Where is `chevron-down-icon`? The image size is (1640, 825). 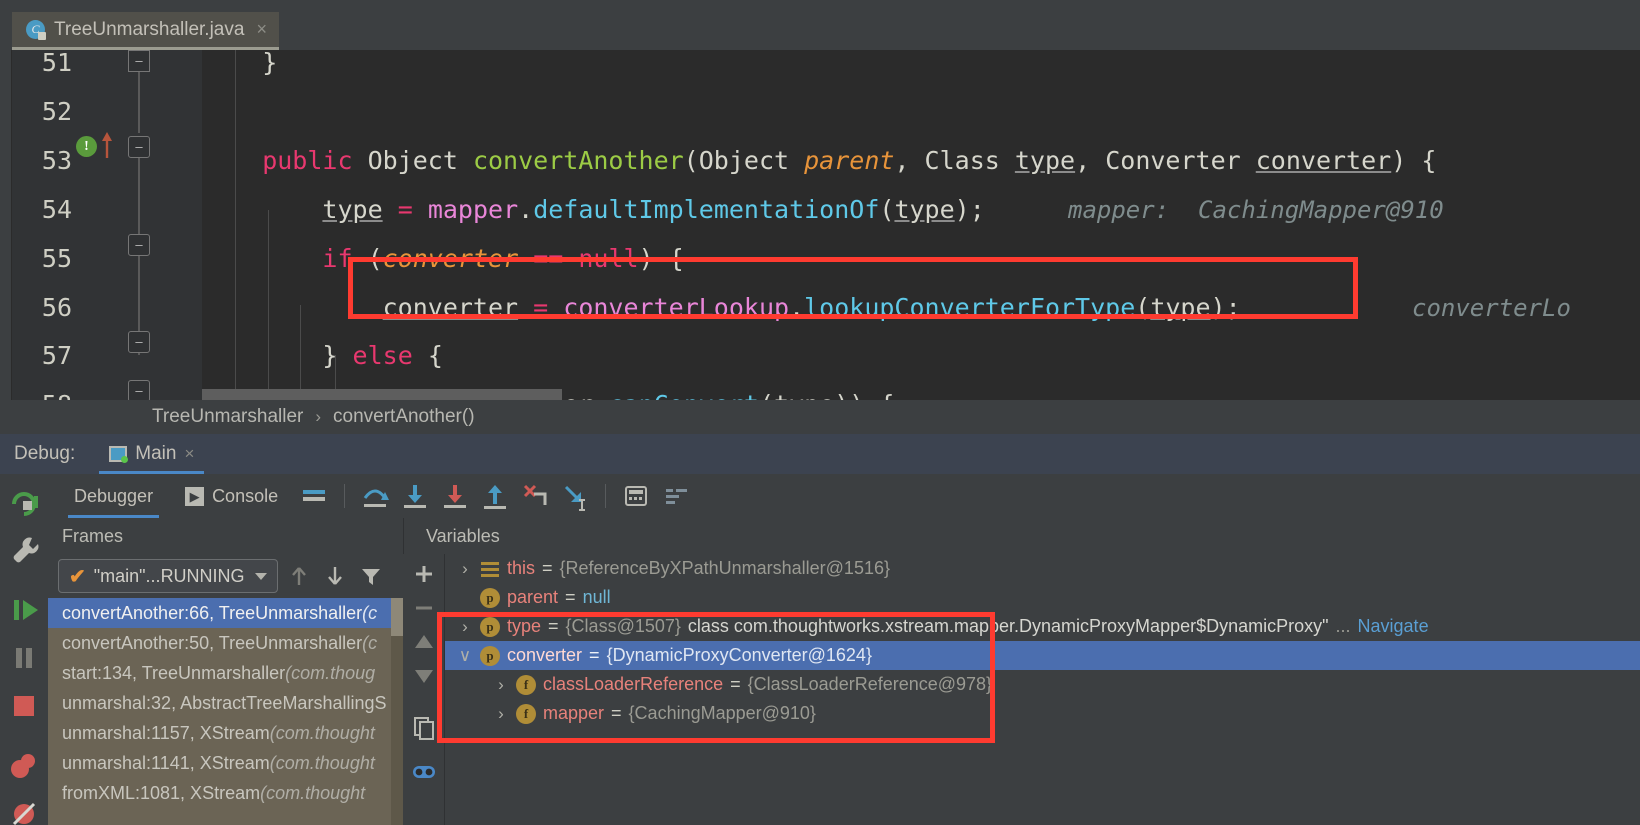 chevron-down-icon is located at coordinates (260, 576).